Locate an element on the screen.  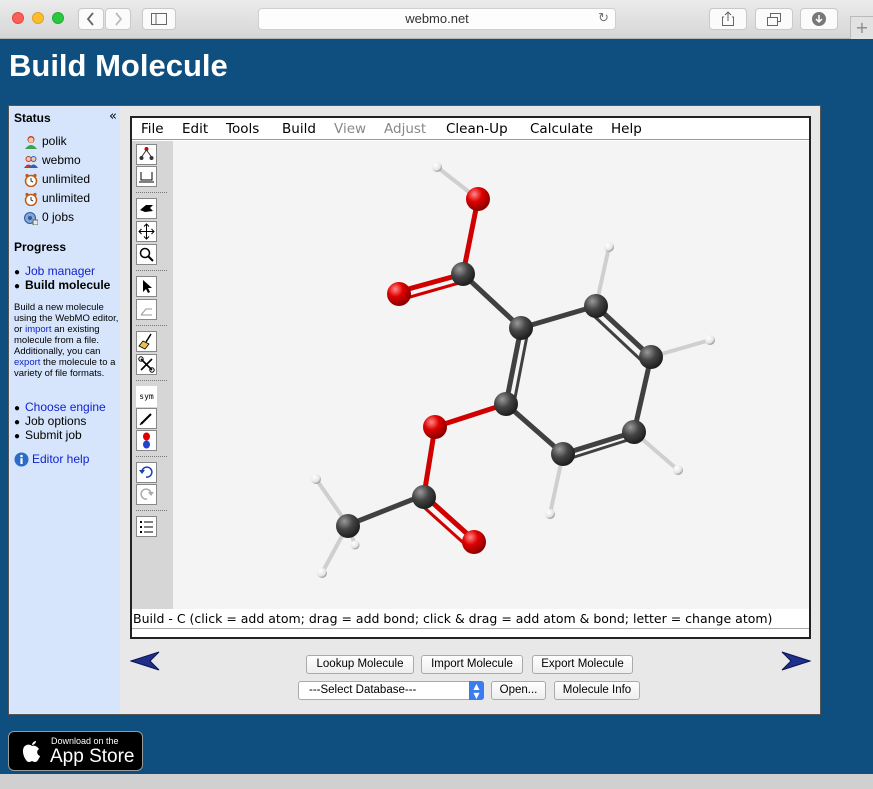
share-button is located at coordinates (728, 19).